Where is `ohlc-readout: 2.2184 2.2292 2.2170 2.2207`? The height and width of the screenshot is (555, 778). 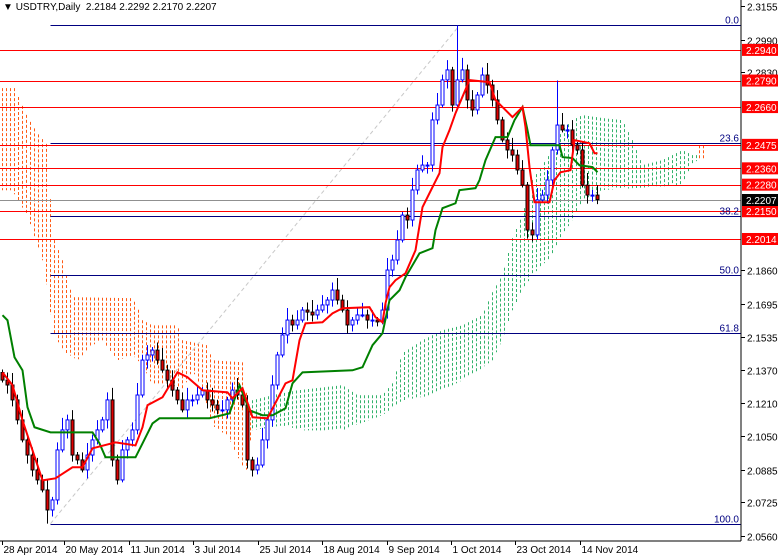
ohlc-readout: 2.2184 2.2292 2.2170 2.2207 is located at coordinates (151, 7).